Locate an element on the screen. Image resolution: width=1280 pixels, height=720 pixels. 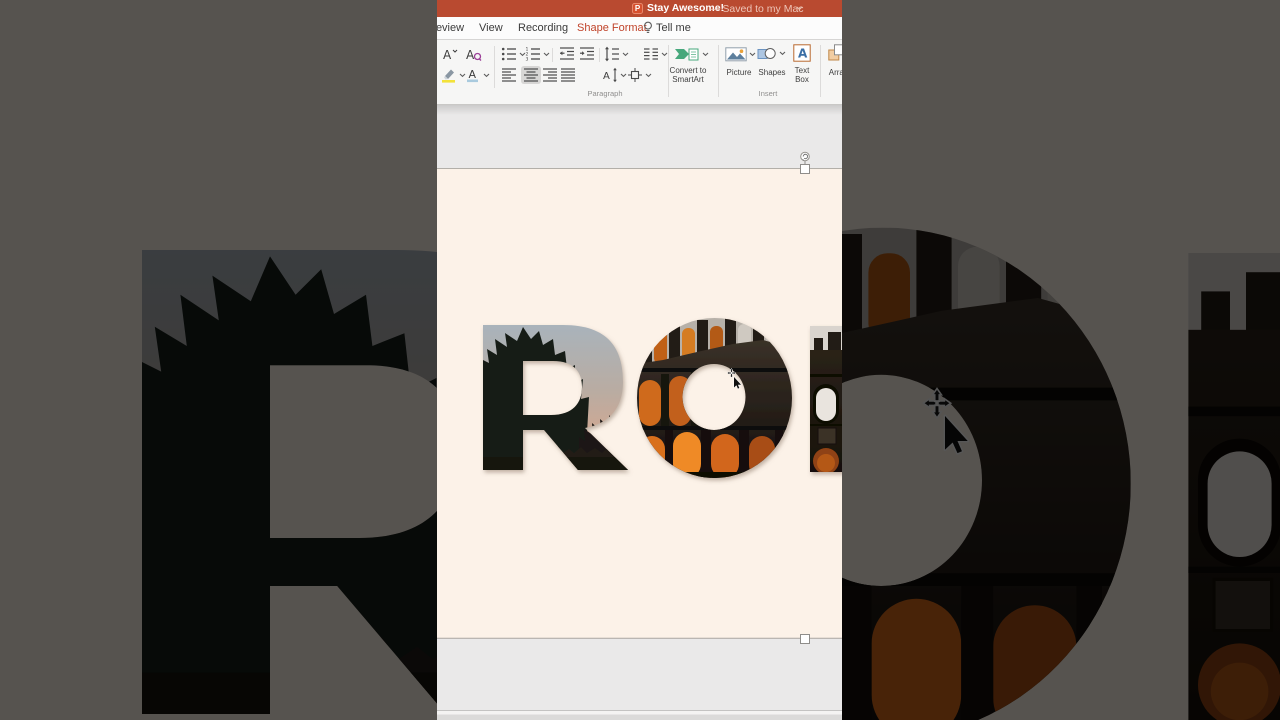
powerpoint-app-icon: P is located at coordinates (637, 8).